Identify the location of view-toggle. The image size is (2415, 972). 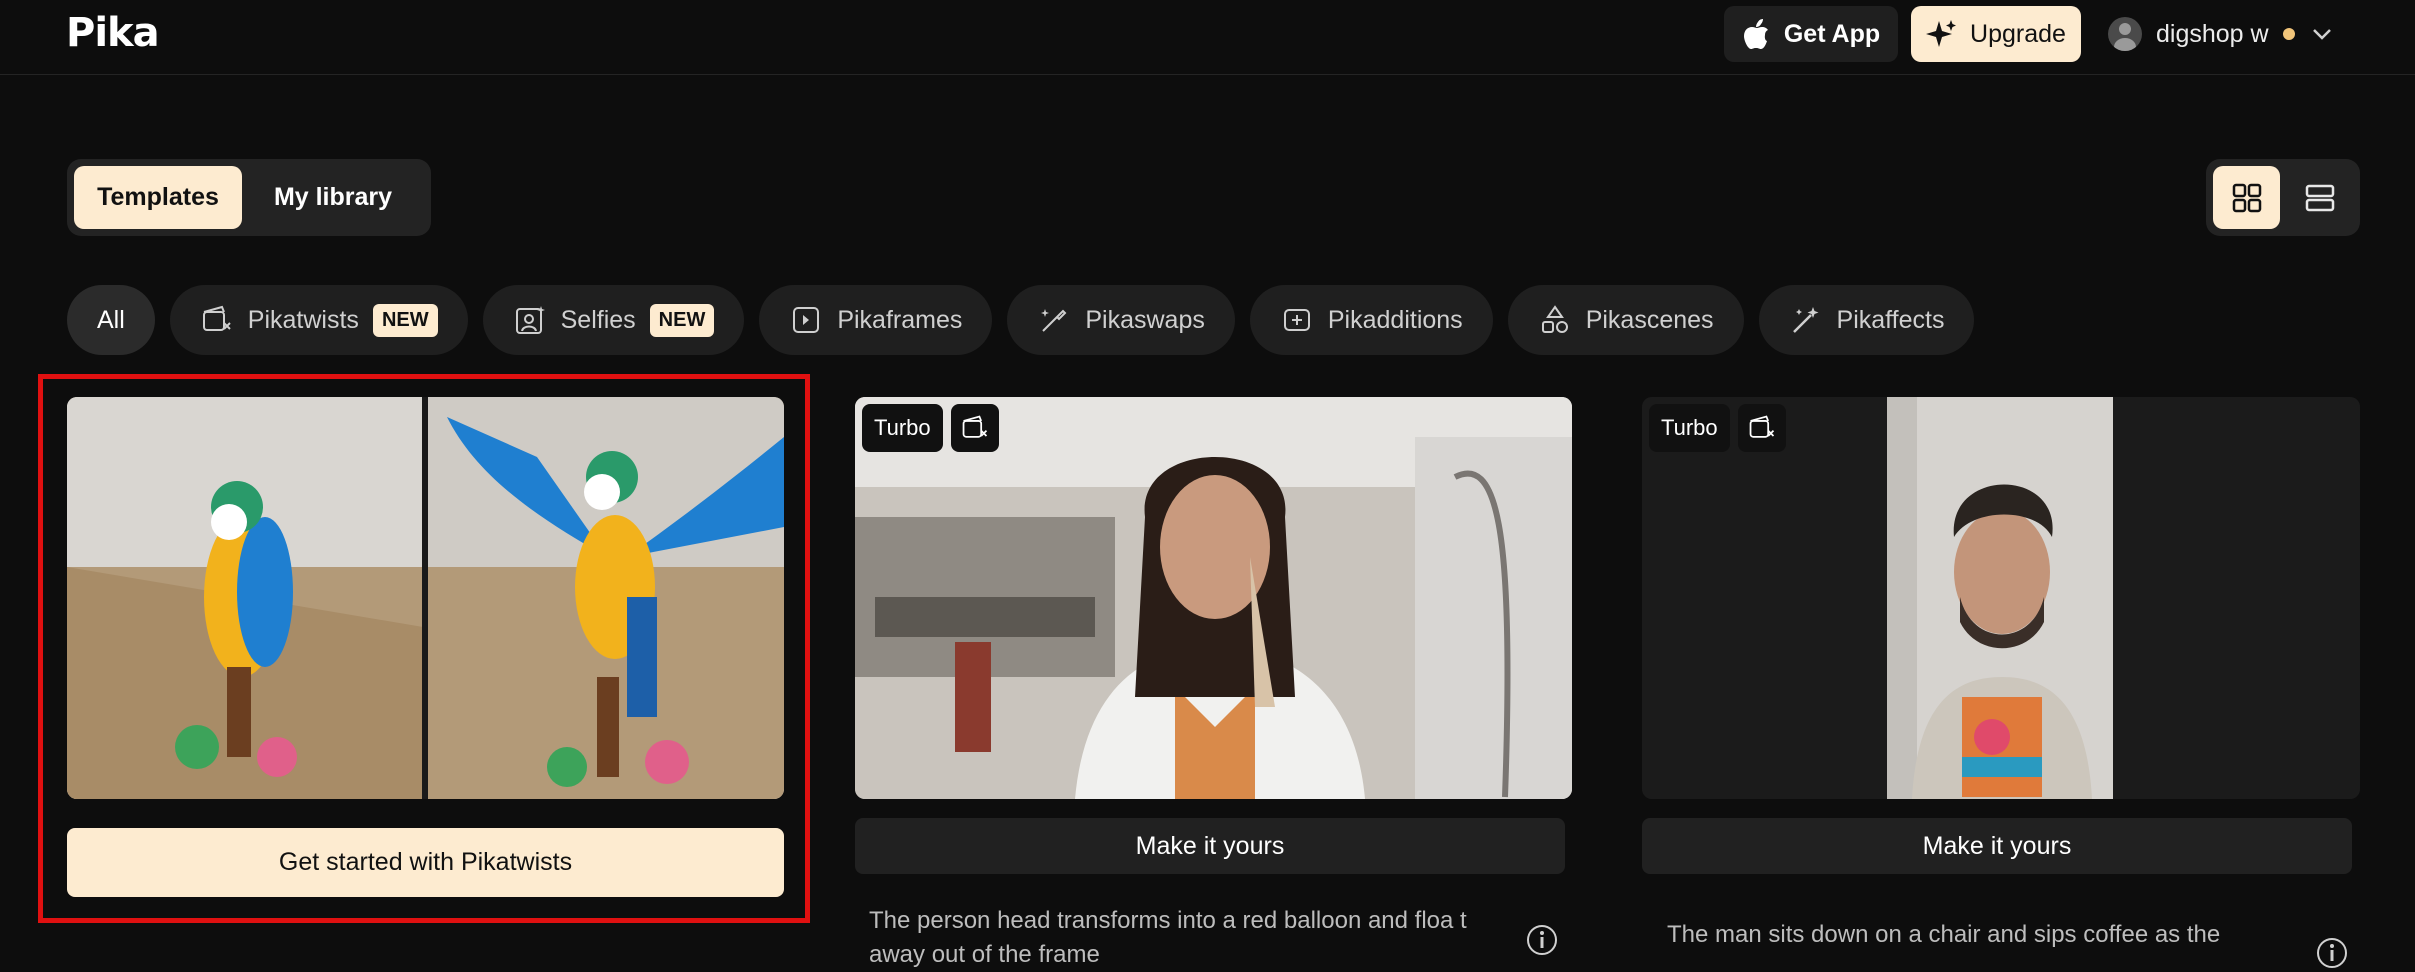
(2283, 197).